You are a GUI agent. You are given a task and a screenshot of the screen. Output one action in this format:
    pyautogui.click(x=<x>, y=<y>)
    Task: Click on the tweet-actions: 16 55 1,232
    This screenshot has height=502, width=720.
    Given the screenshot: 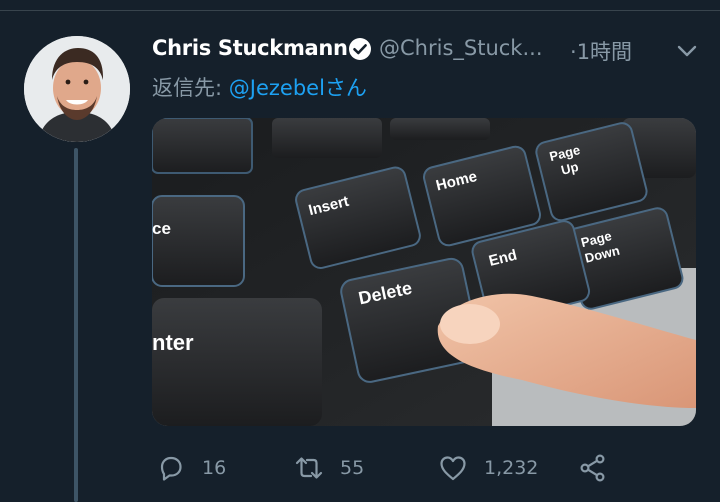 What is the action you would take?
    pyautogui.click(x=432, y=468)
    